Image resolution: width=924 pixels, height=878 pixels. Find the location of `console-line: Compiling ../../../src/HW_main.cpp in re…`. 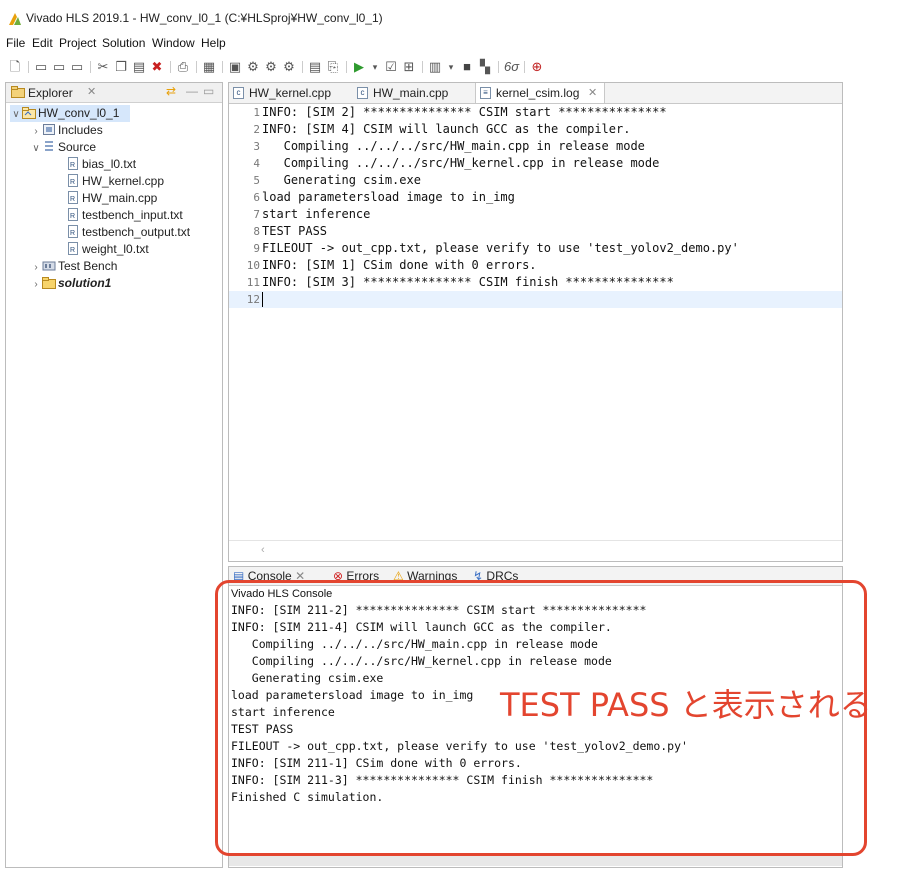

console-line: Compiling ../../../src/HW_main.cpp in re… is located at coordinates (414, 644).